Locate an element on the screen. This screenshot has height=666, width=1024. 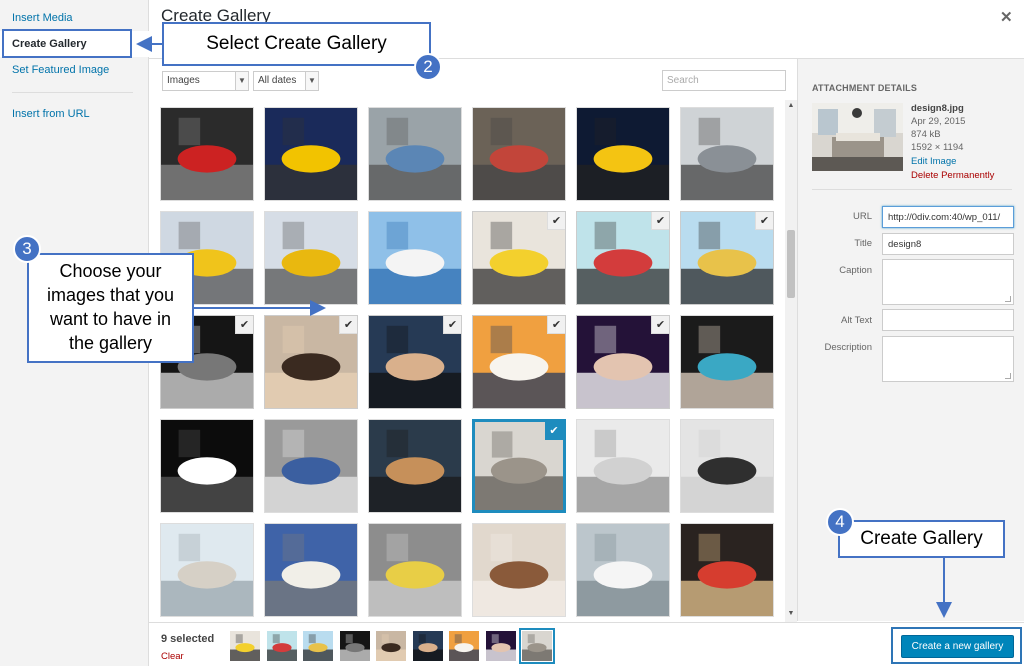
selection-count: 9 selected is located at coordinates (188, 639).